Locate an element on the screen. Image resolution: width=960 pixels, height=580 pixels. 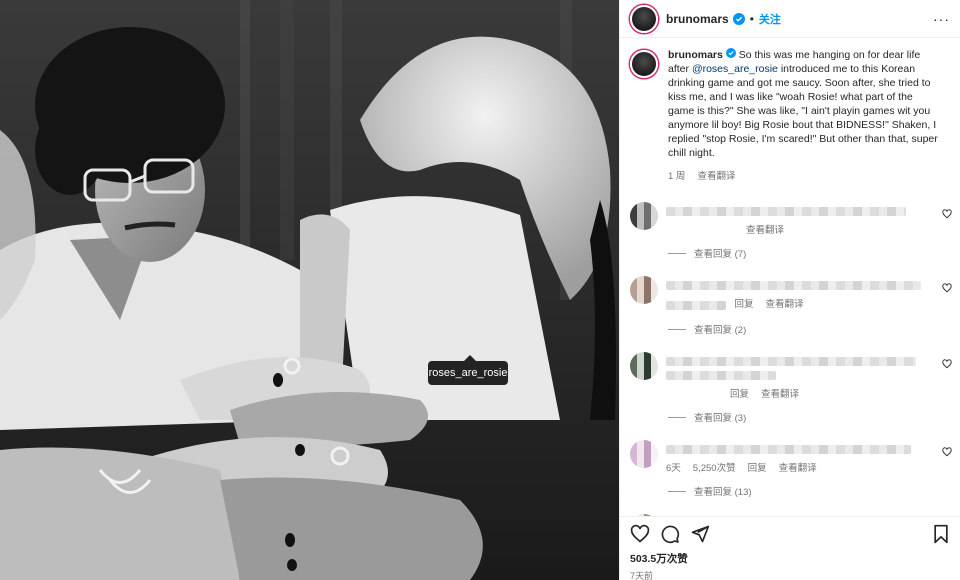
comment-time: 6天 is located at coordinates (673, 467).